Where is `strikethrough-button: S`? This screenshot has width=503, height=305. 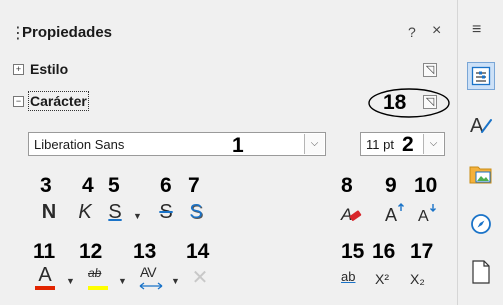
strikethrough-button: S is located at coordinates (166, 212).